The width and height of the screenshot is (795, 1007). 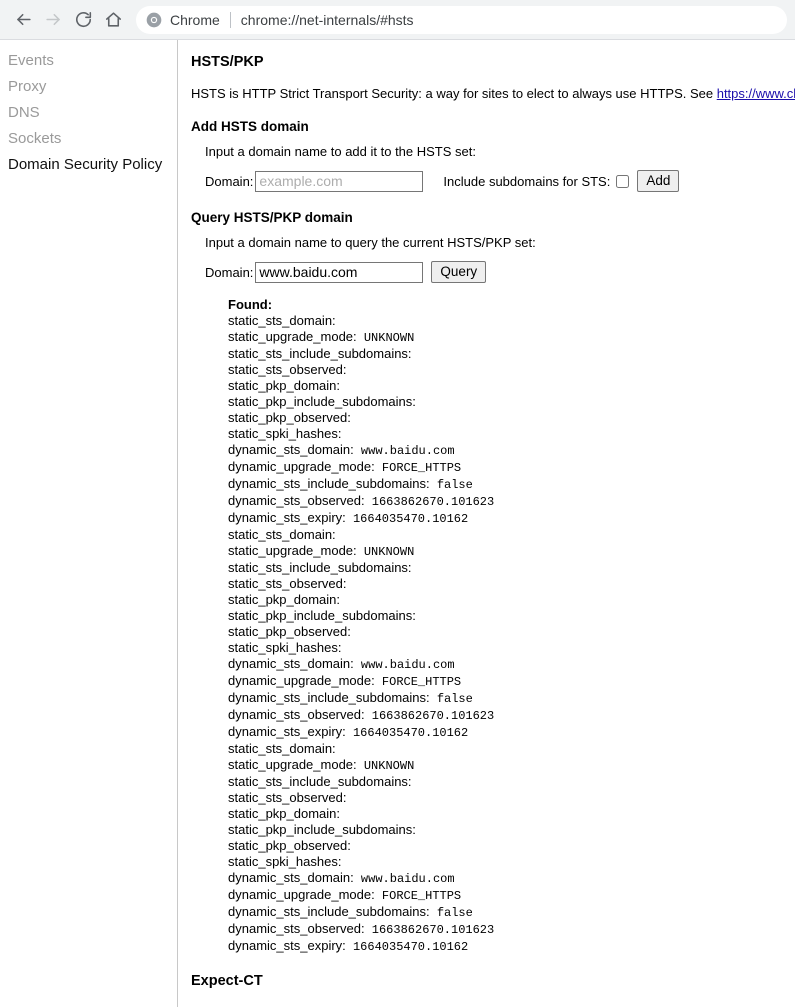 I want to click on back-button, so click(x=23, y=20).